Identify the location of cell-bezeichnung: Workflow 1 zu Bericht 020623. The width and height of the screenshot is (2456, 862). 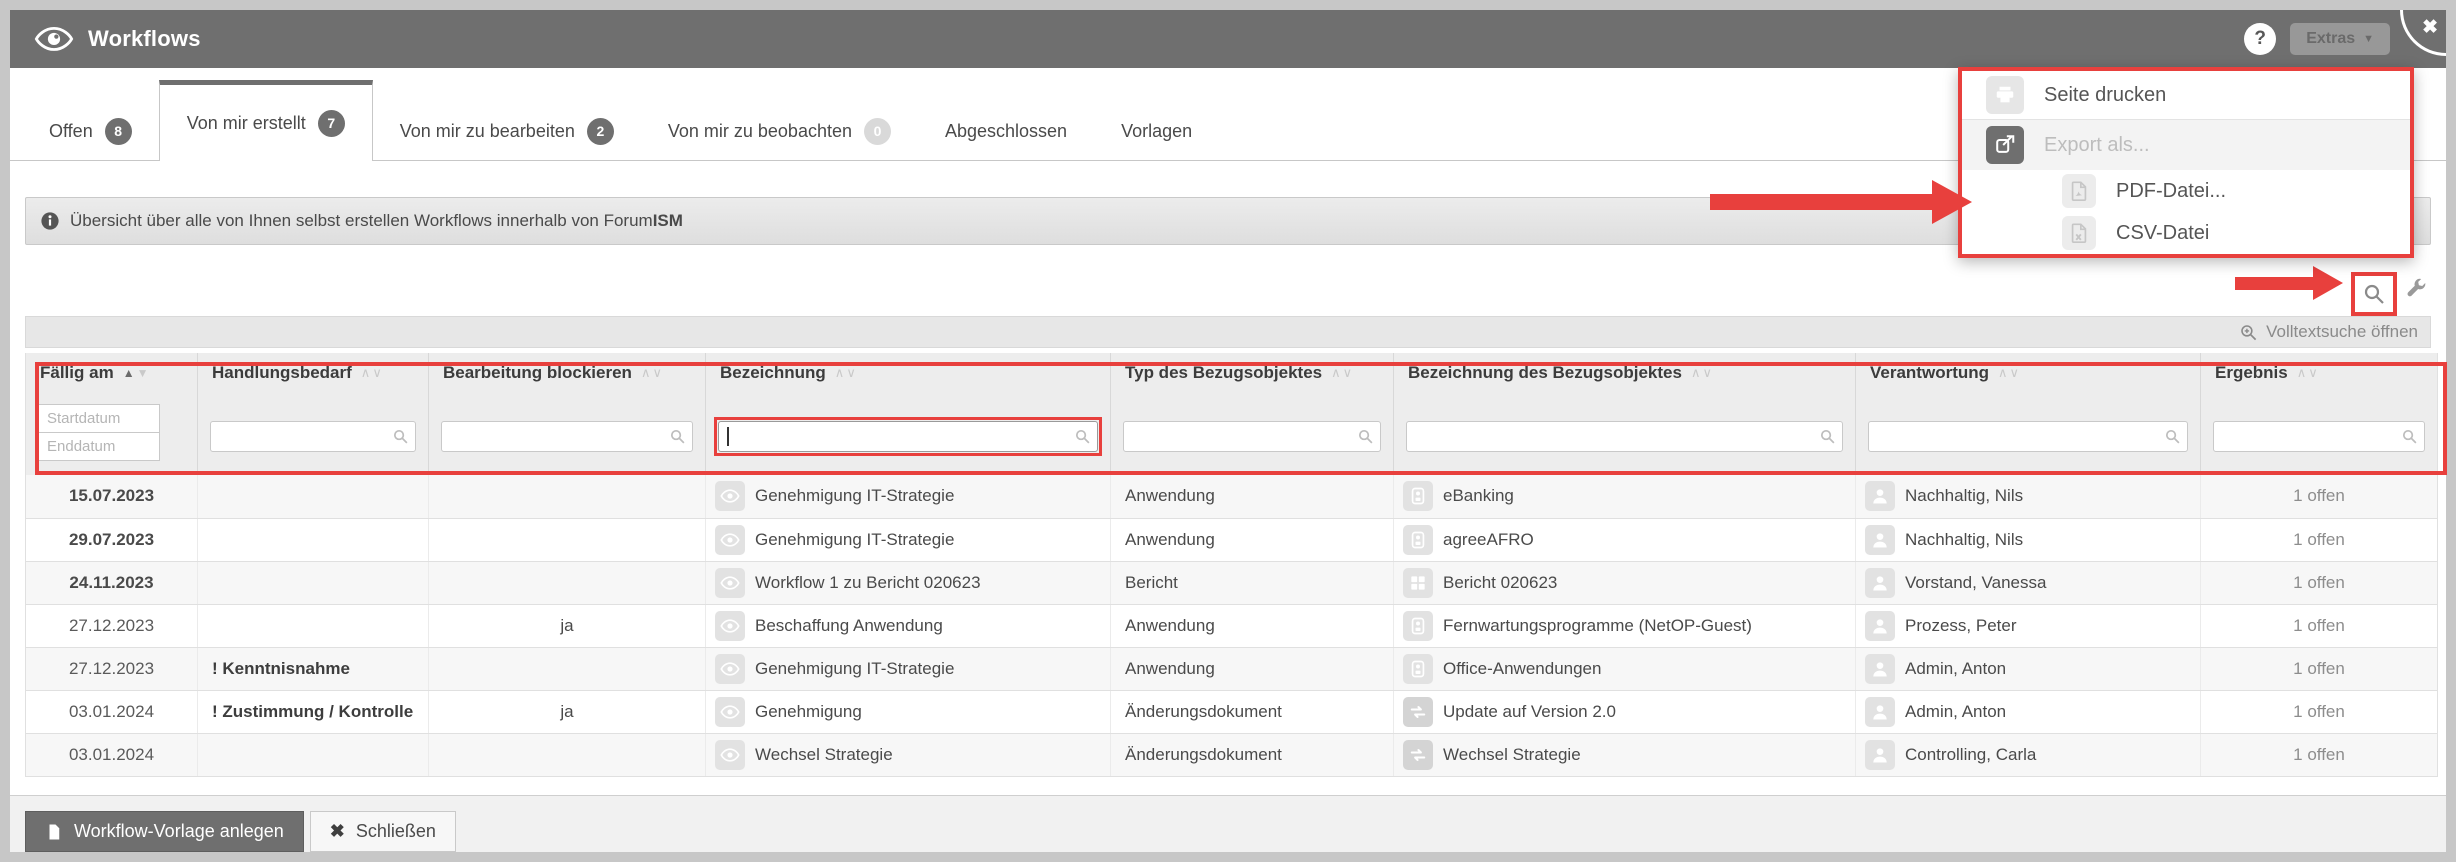
(908, 583).